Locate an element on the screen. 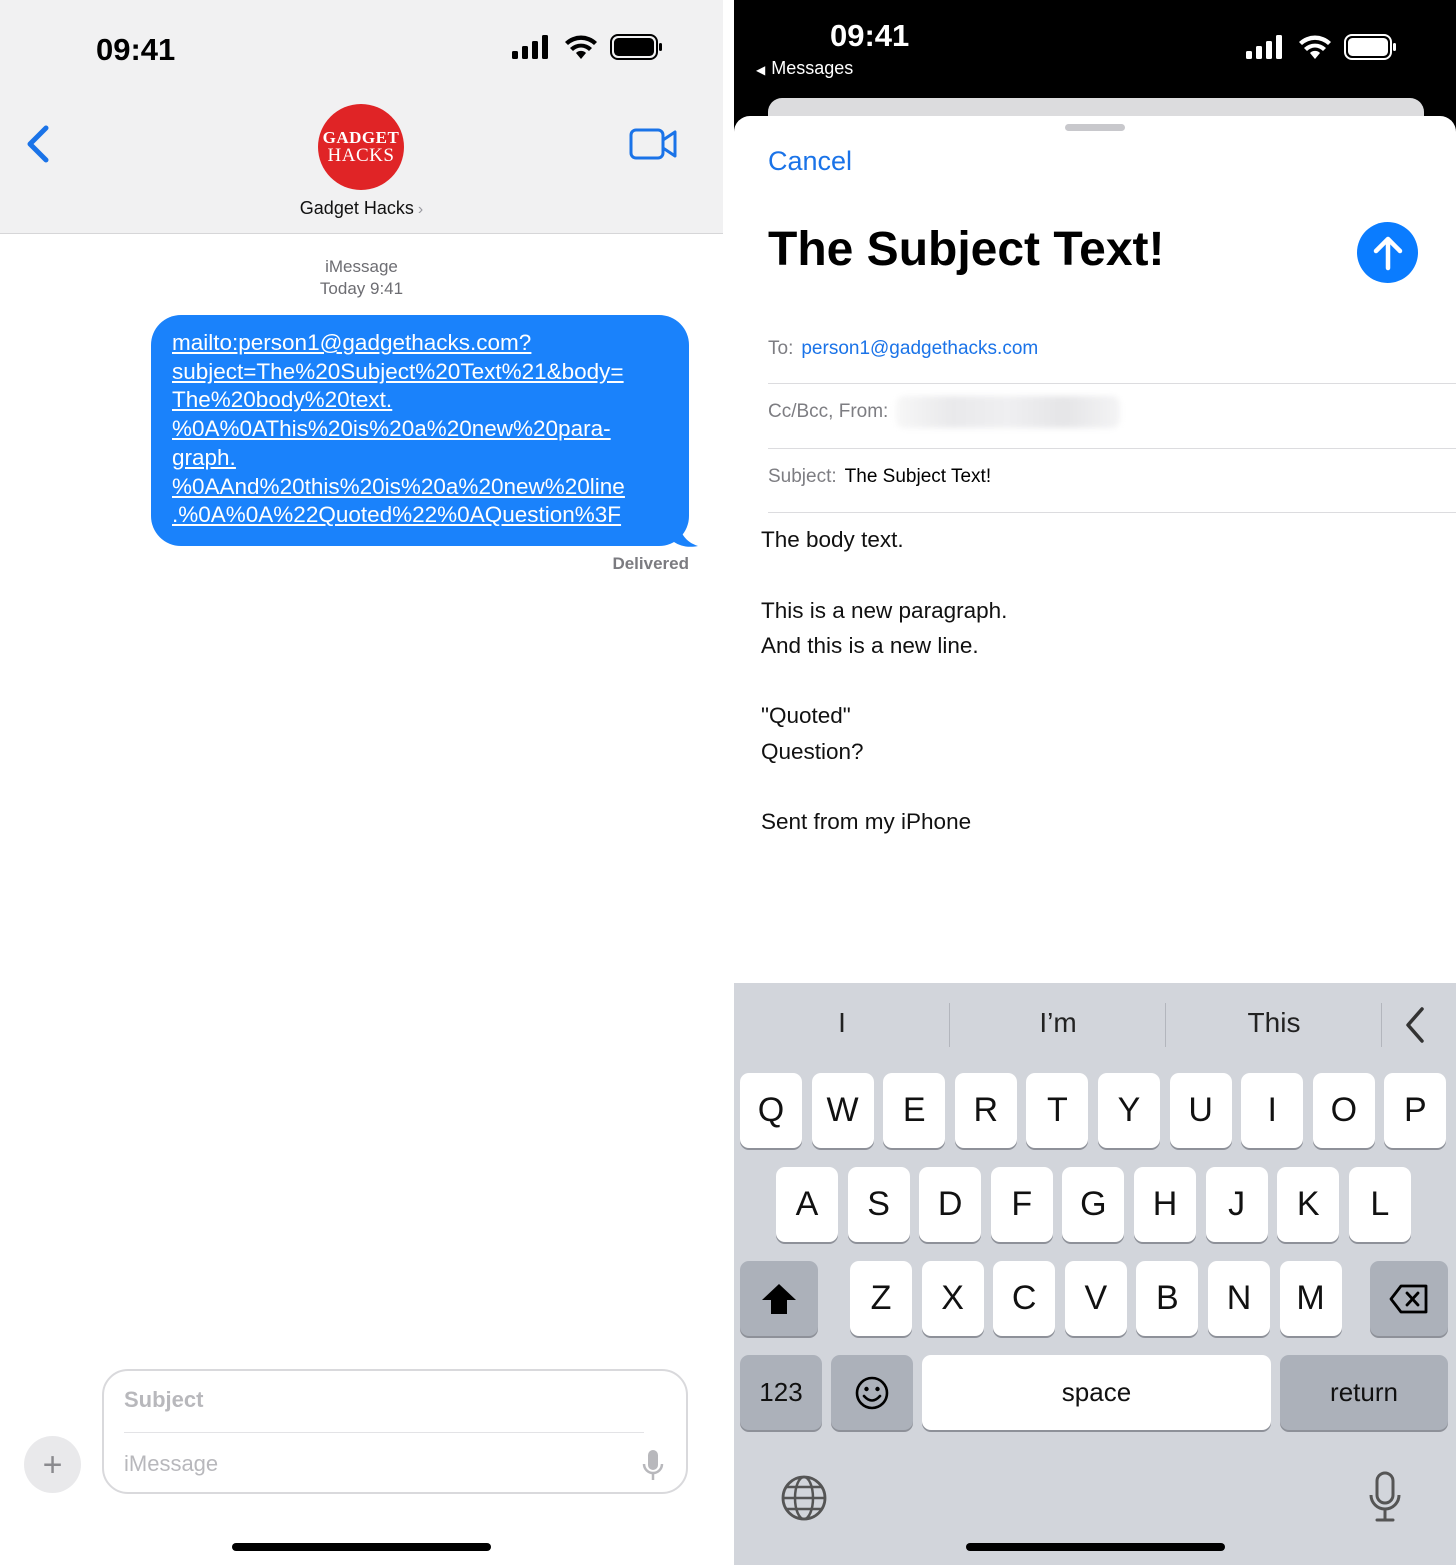 Image resolution: width=1456 pixels, height=1565 pixels. subject-value: The Subject Text! is located at coordinates (918, 476).